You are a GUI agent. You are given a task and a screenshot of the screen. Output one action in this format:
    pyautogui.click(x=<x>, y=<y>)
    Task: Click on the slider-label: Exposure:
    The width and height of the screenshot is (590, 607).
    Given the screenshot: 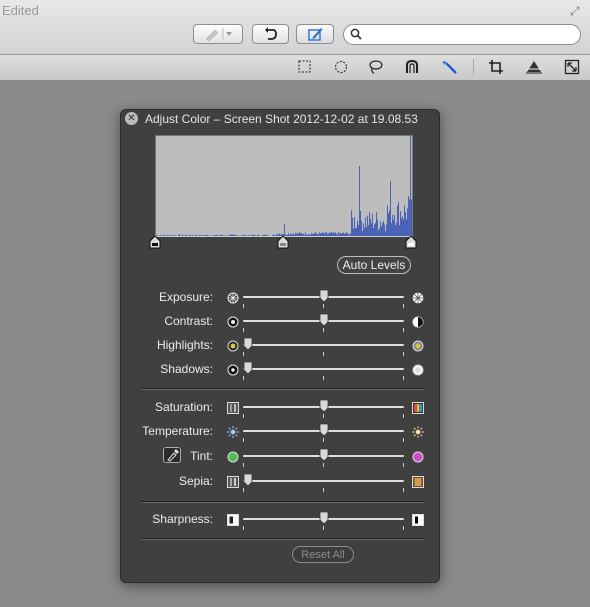 What is the action you would take?
    pyautogui.click(x=185, y=297)
    